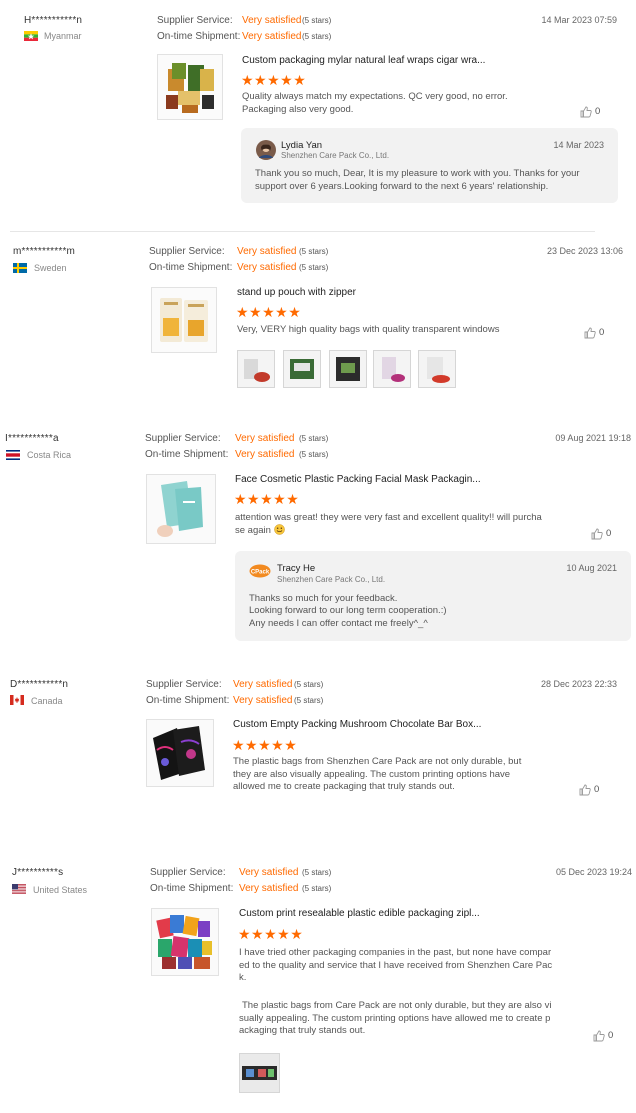 The image size is (636, 1113). I want to click on product-title: stand up pouch with zipper, so click(296, 292).